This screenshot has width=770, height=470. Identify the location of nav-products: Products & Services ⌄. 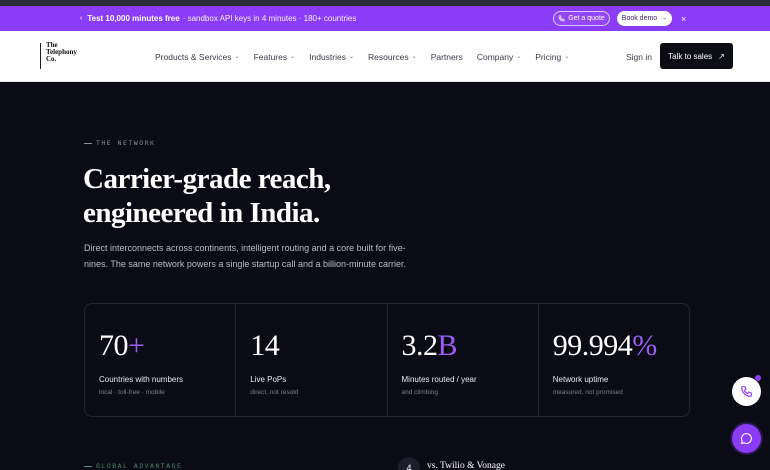
(197, 57).